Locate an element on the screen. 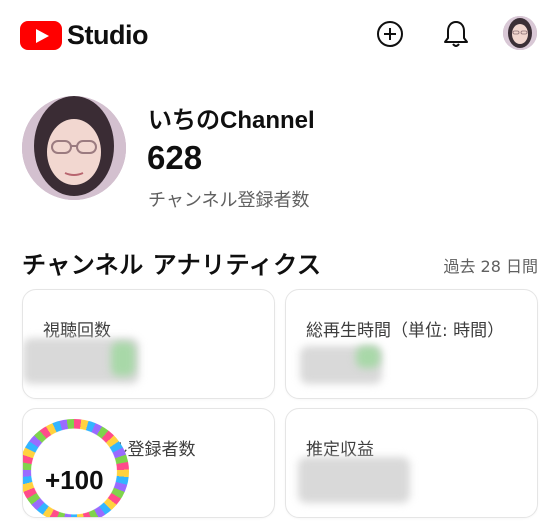  watch-time-card: 総再生時間（単位: 時間） is located at coordinates (411, 344).